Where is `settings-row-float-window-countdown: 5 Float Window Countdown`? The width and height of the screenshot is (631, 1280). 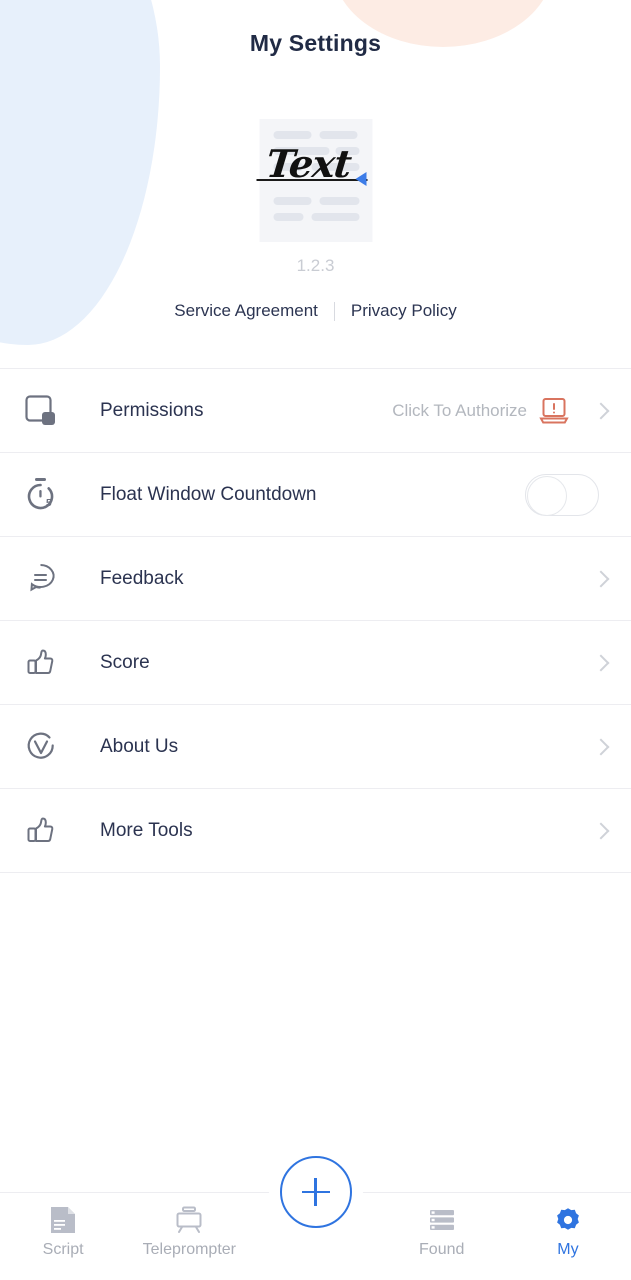
settings-row-float-window-countdown: 5 Float Window Countdown is located at coordinates (315, 495).